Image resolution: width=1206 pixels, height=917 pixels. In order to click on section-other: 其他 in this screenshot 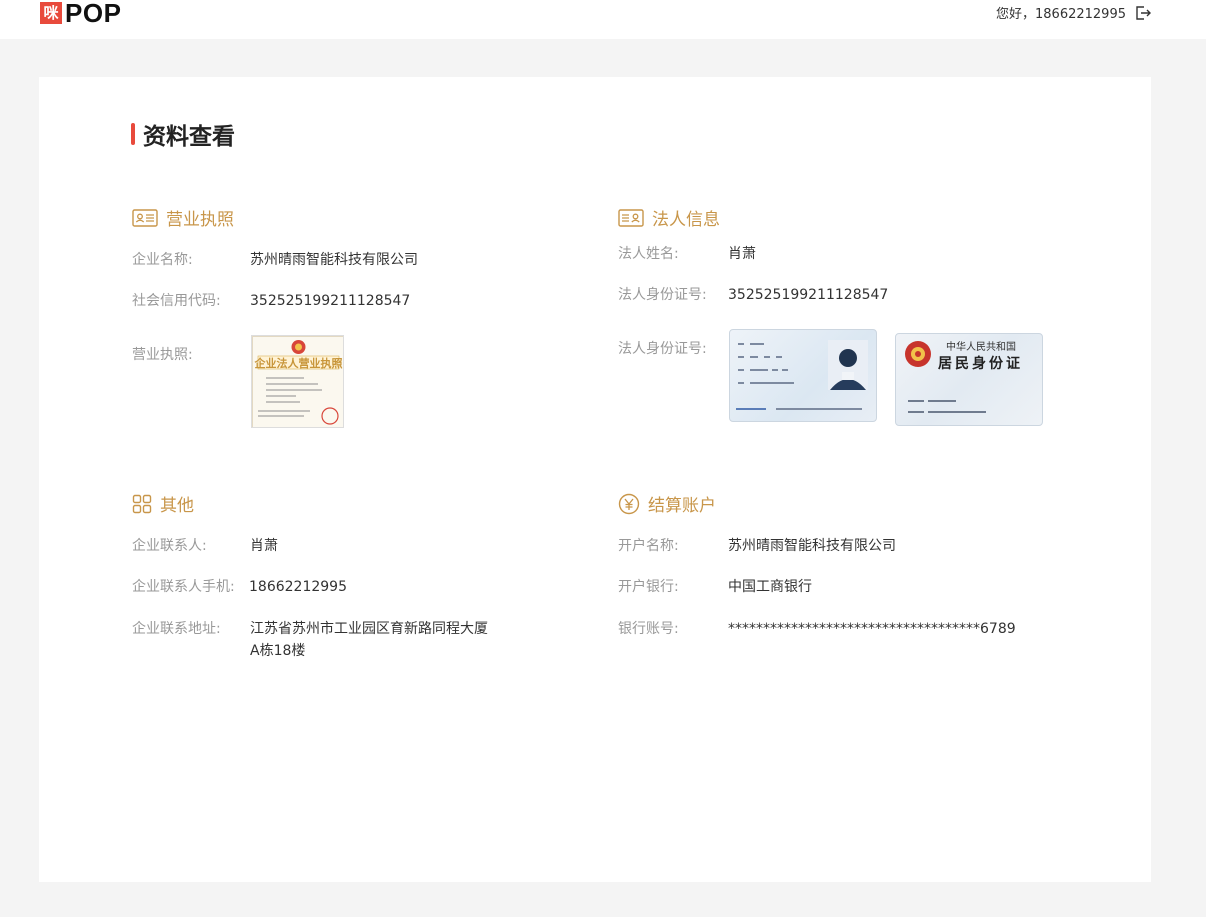, I will do `click(163, 503)`.